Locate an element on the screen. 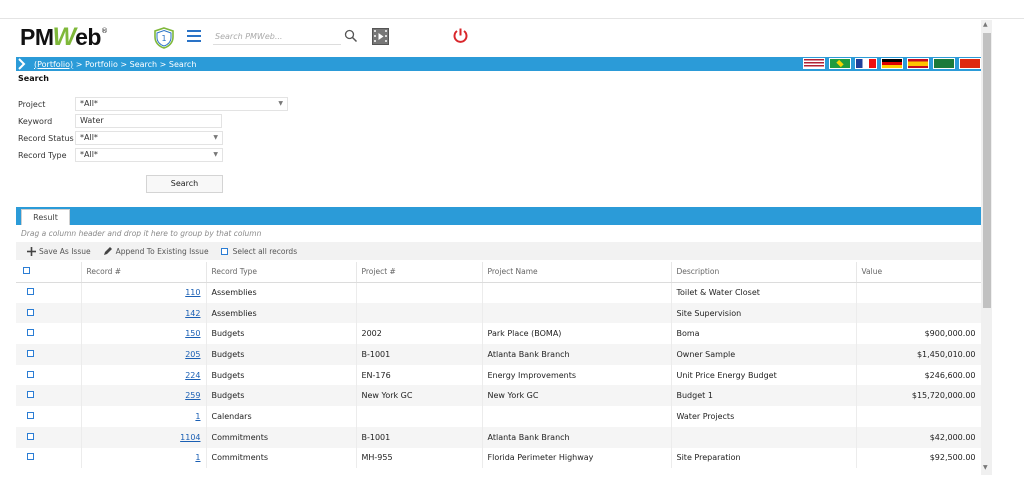 This screenshot has width=1024, height=495. value-cell: $246,600.00 is located at coordinates (919, 375).